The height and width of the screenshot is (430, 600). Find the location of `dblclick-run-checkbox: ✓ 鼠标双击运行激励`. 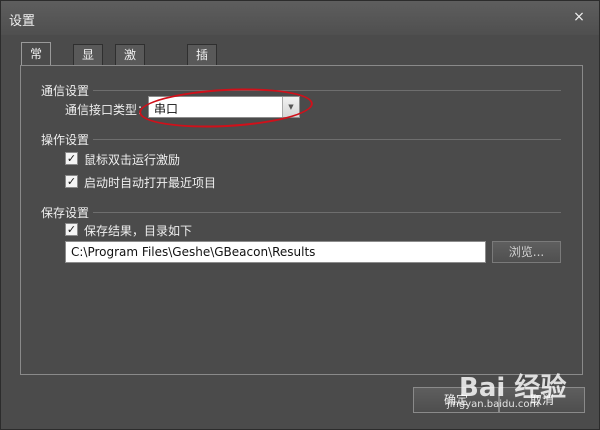

dblclick-run-checkbox: ✓ 鼠标双击运行激励 is located at coordinates (145, 159).